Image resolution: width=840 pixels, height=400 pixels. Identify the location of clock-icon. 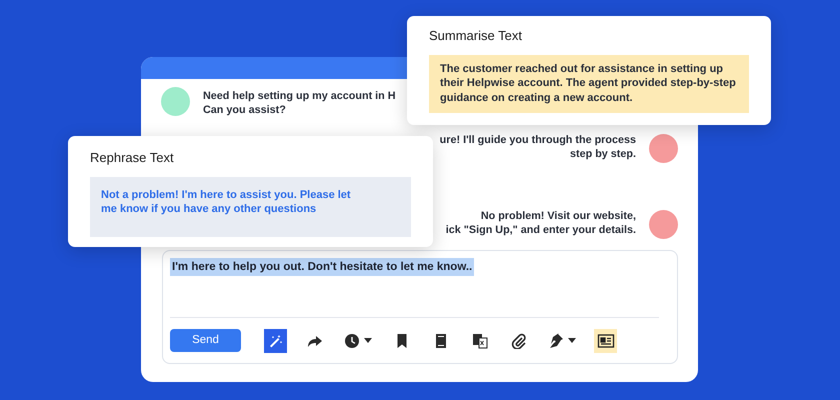
(352, 340).